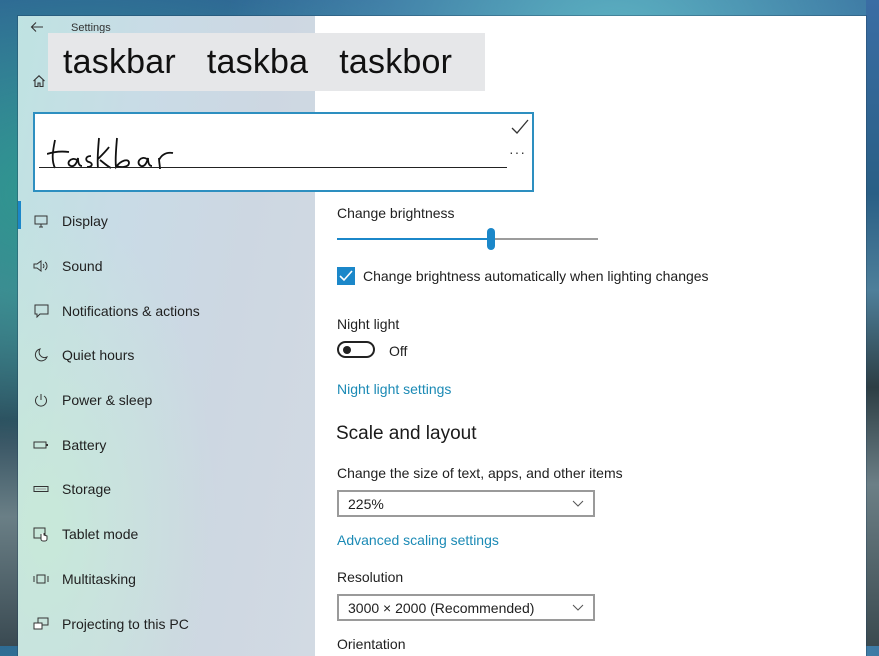  I want to click on ink-baseline, so click(273, 167).